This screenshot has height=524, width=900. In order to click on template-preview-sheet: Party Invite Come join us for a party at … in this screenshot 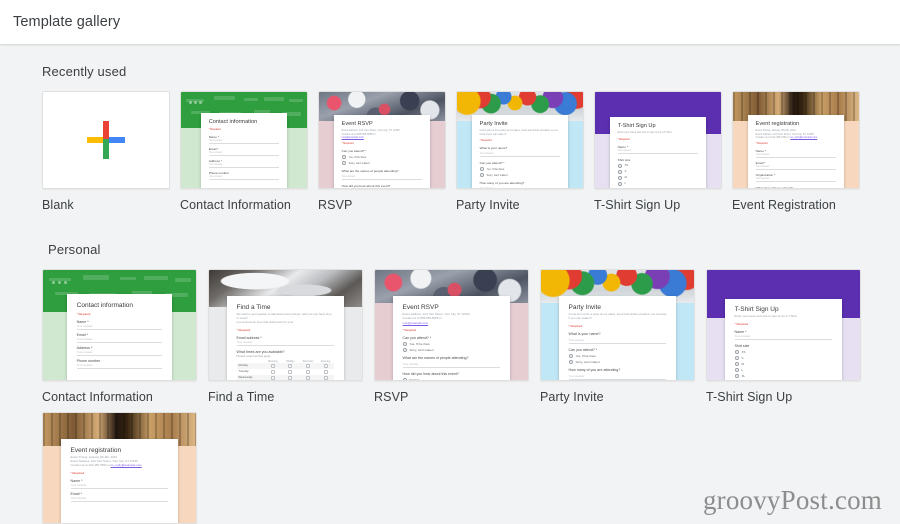, I will do `click(520, 151)`.